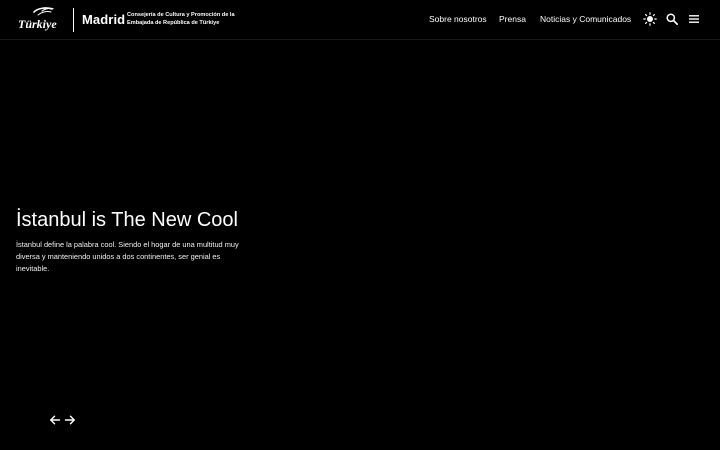  I want to click on hero-title: İstanbul is The New Cool, so click(127, 220).